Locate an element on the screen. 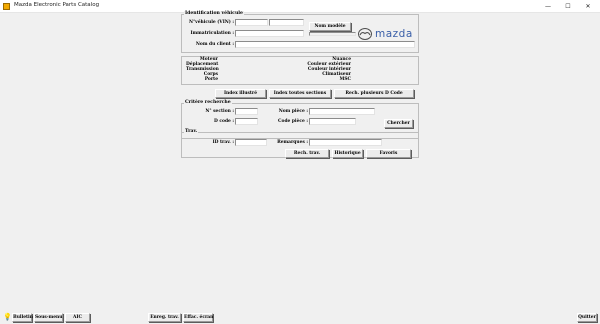 Image resolution: width=600 pixels, height=324 pixels. section-no-label: N° section : is located at coordinates (219, 111).